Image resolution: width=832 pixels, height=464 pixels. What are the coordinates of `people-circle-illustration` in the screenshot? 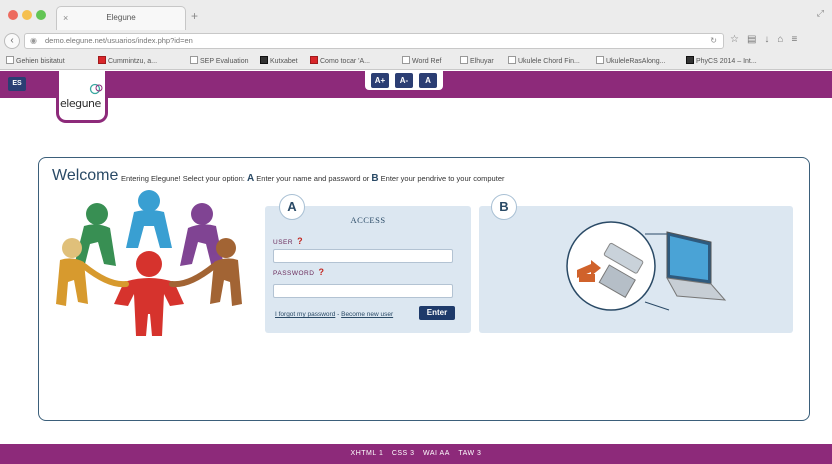 It's located at (149, 263).